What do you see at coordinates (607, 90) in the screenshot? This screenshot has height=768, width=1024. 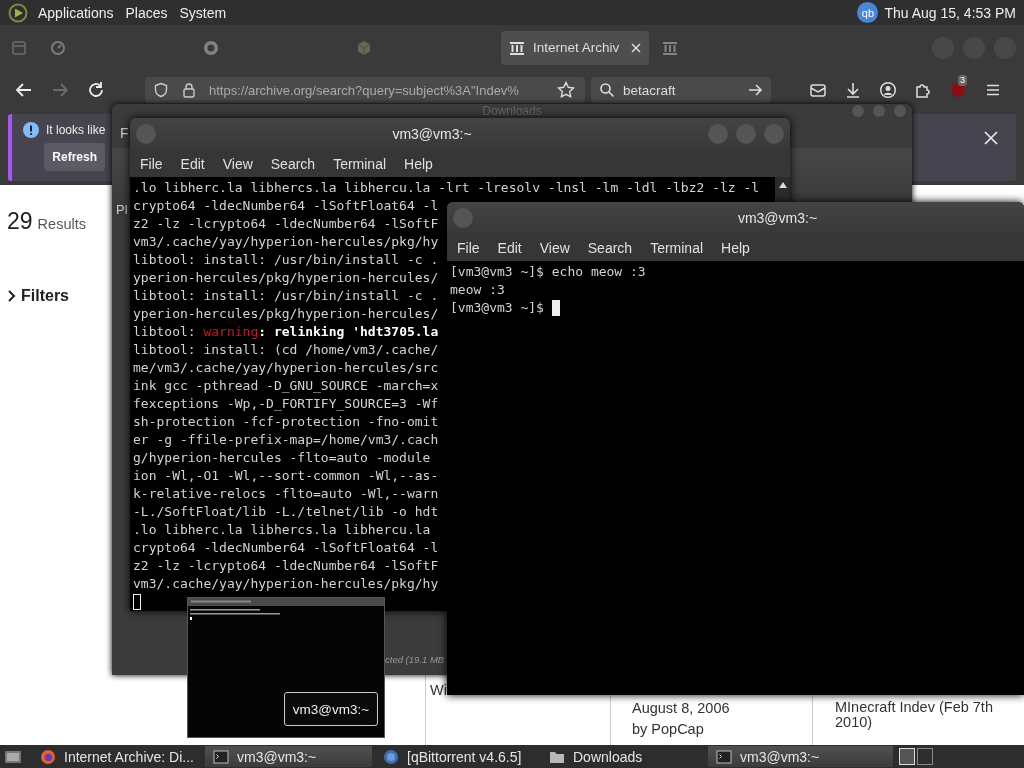 I see `search-icon` at bounding box center [607, 90].